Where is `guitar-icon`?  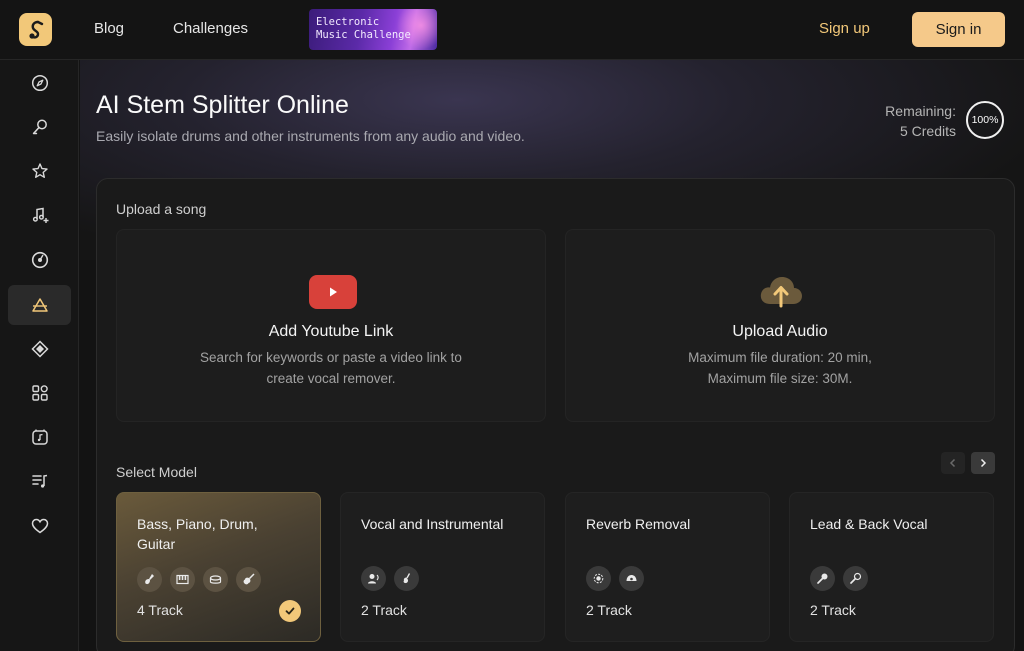
guitar-icon is located at coordinates (248, 579).